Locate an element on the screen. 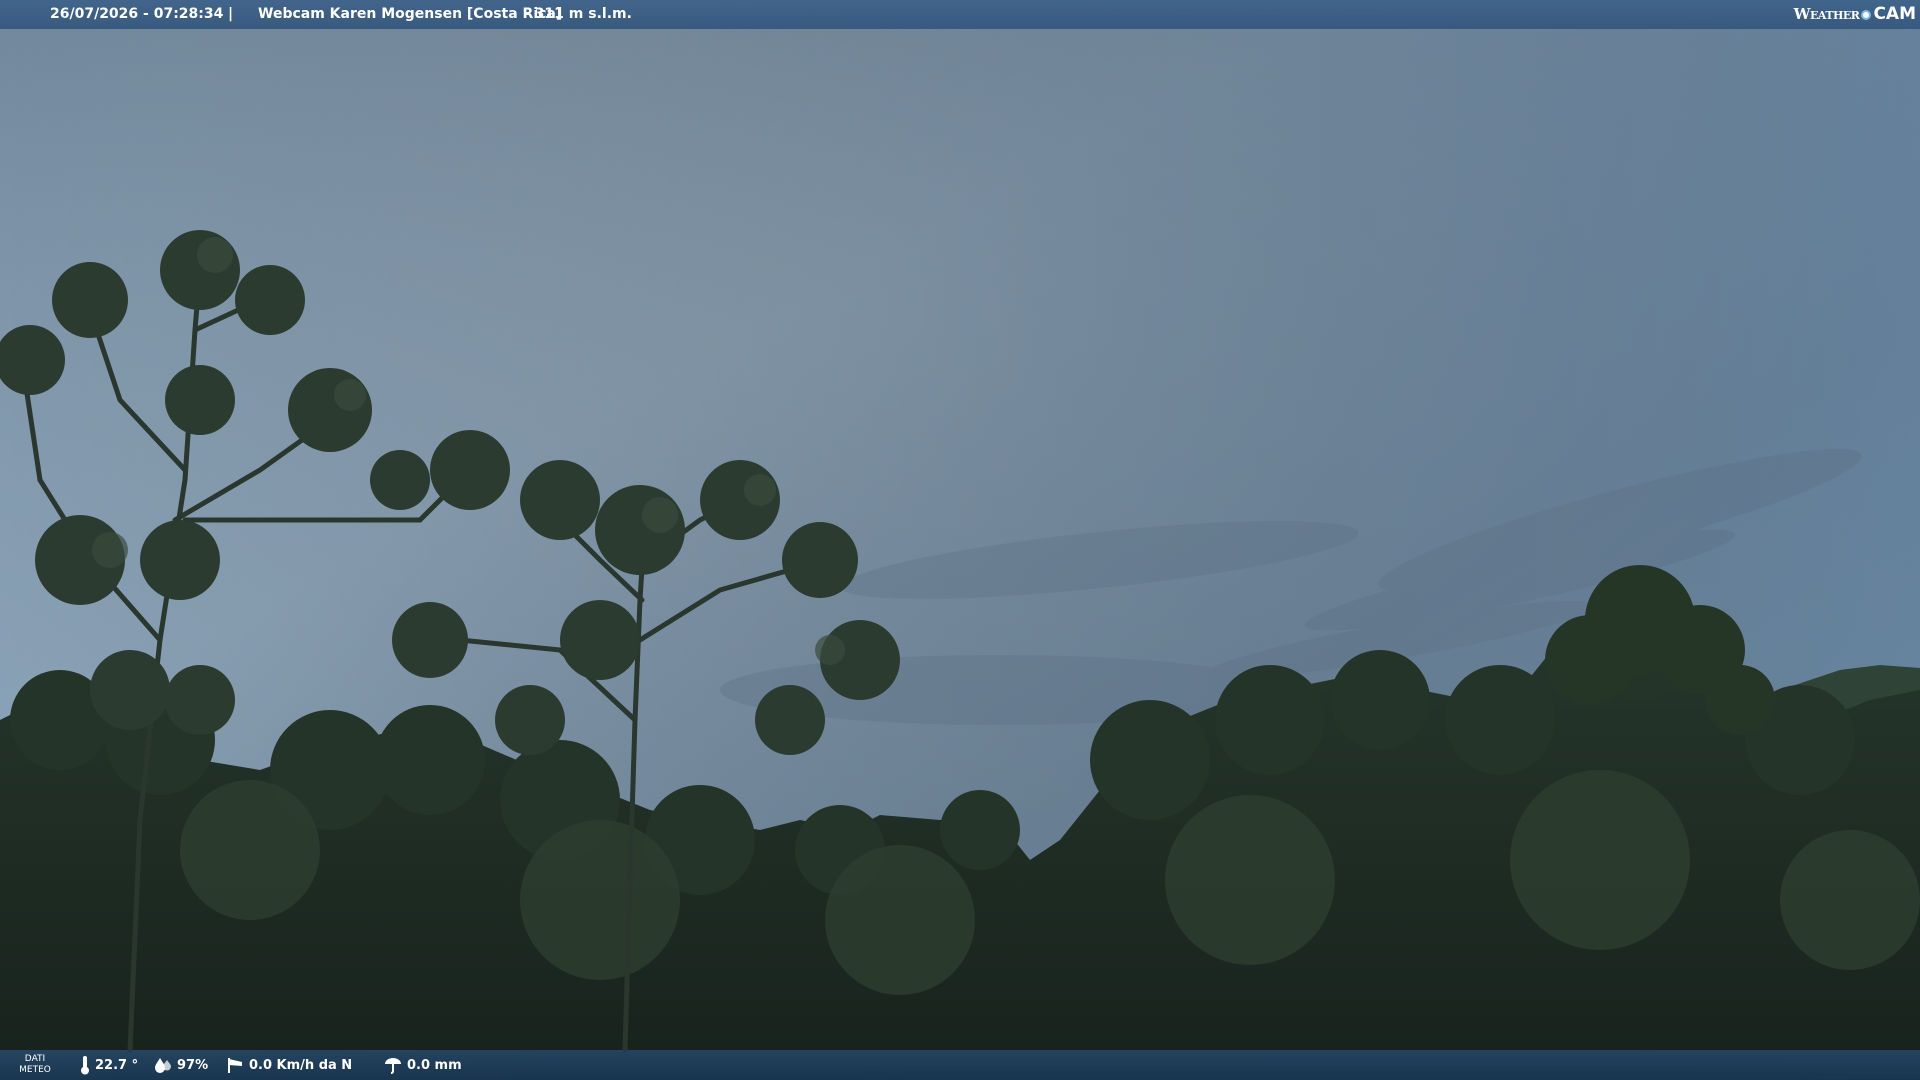 The image size is (1920, 1080). weather-data-label-line2: METEO is located at coordinates (35, 1070).